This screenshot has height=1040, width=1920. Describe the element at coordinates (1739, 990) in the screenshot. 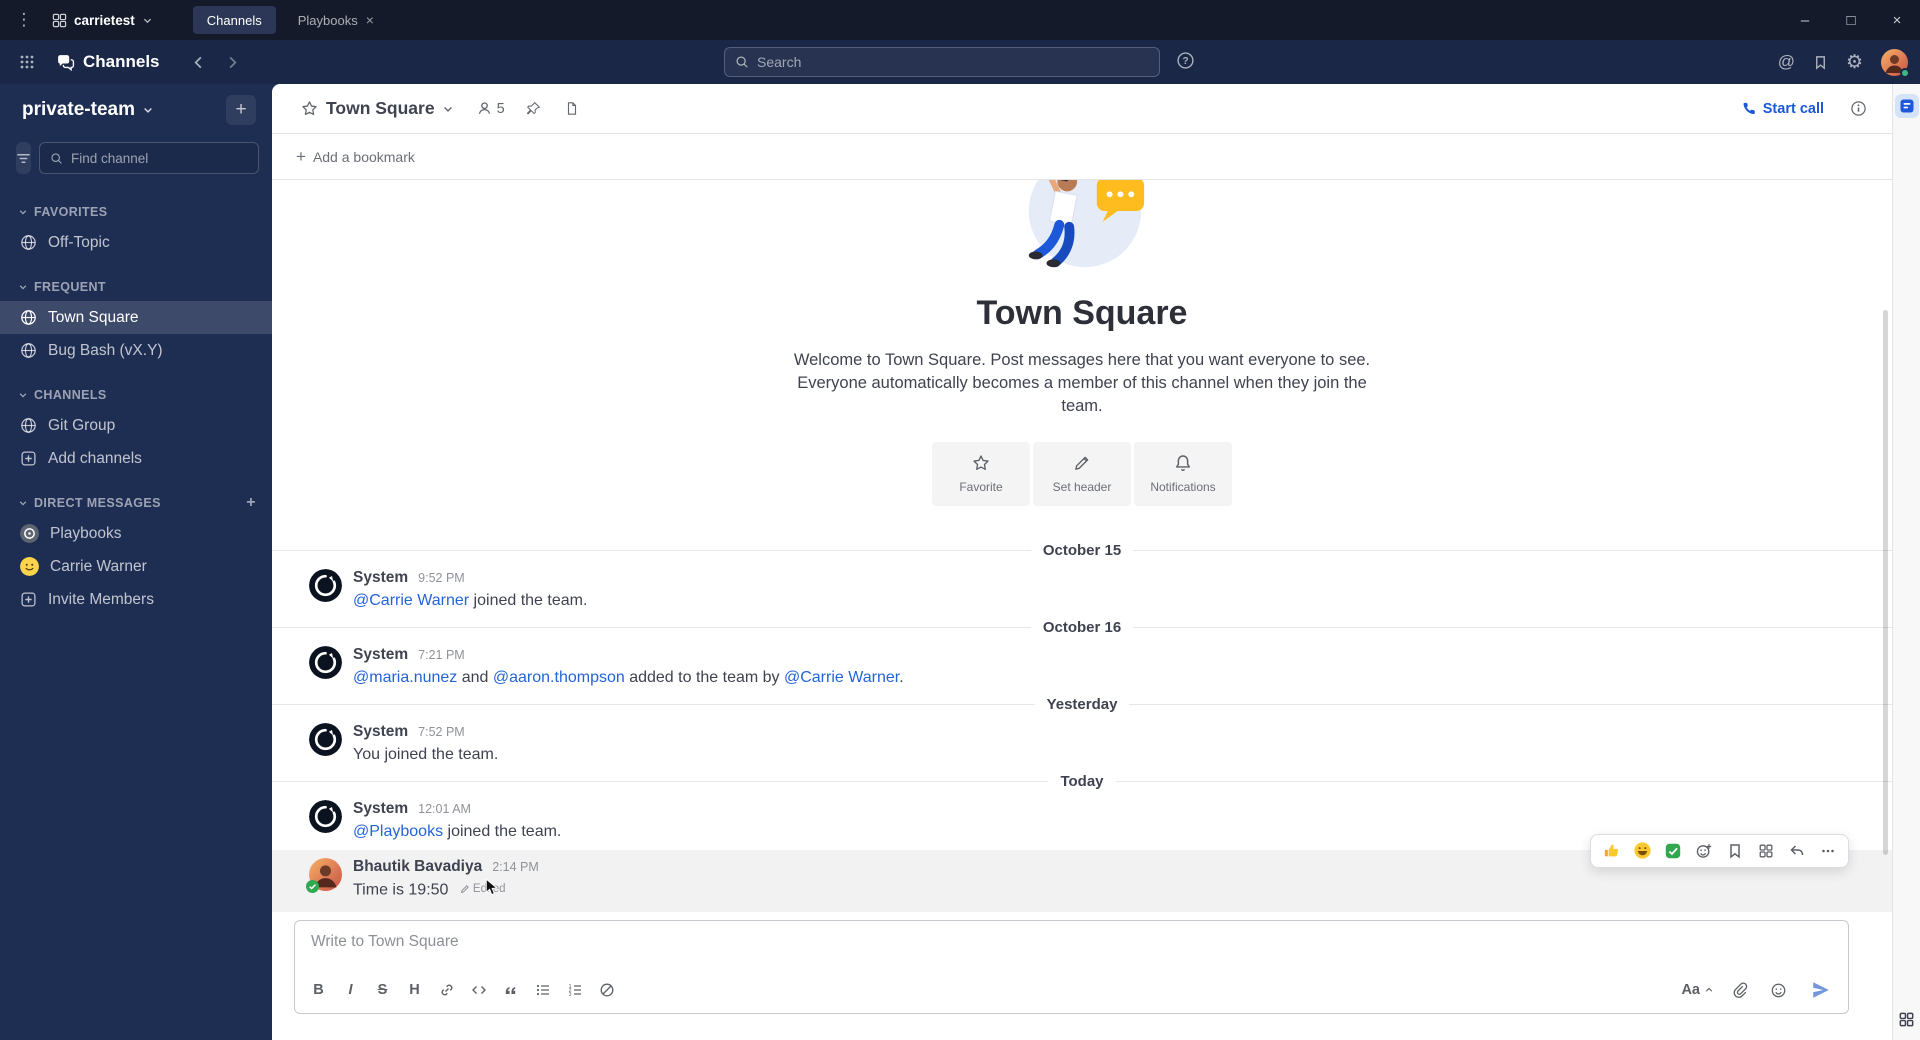

I see `attach-file-button` at that location.